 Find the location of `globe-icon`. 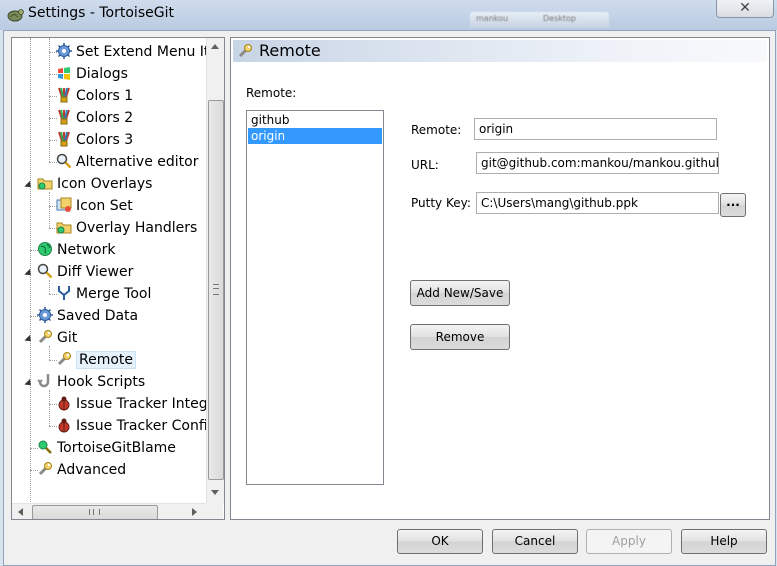

globe-icon is located at coordinates (45, 249).